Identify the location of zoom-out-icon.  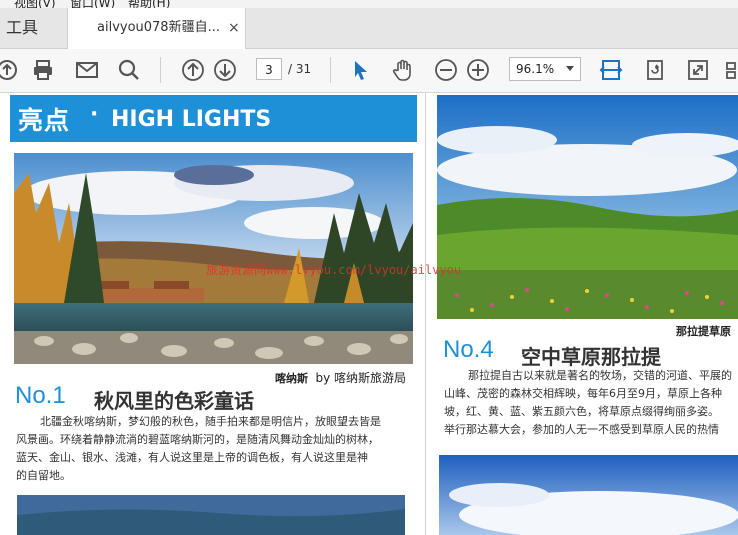
(446, 70).